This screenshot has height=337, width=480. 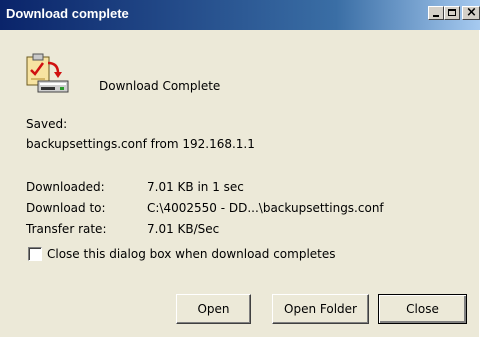 I want to click on download-to-label: Download to:, so click(x=66, y=208).